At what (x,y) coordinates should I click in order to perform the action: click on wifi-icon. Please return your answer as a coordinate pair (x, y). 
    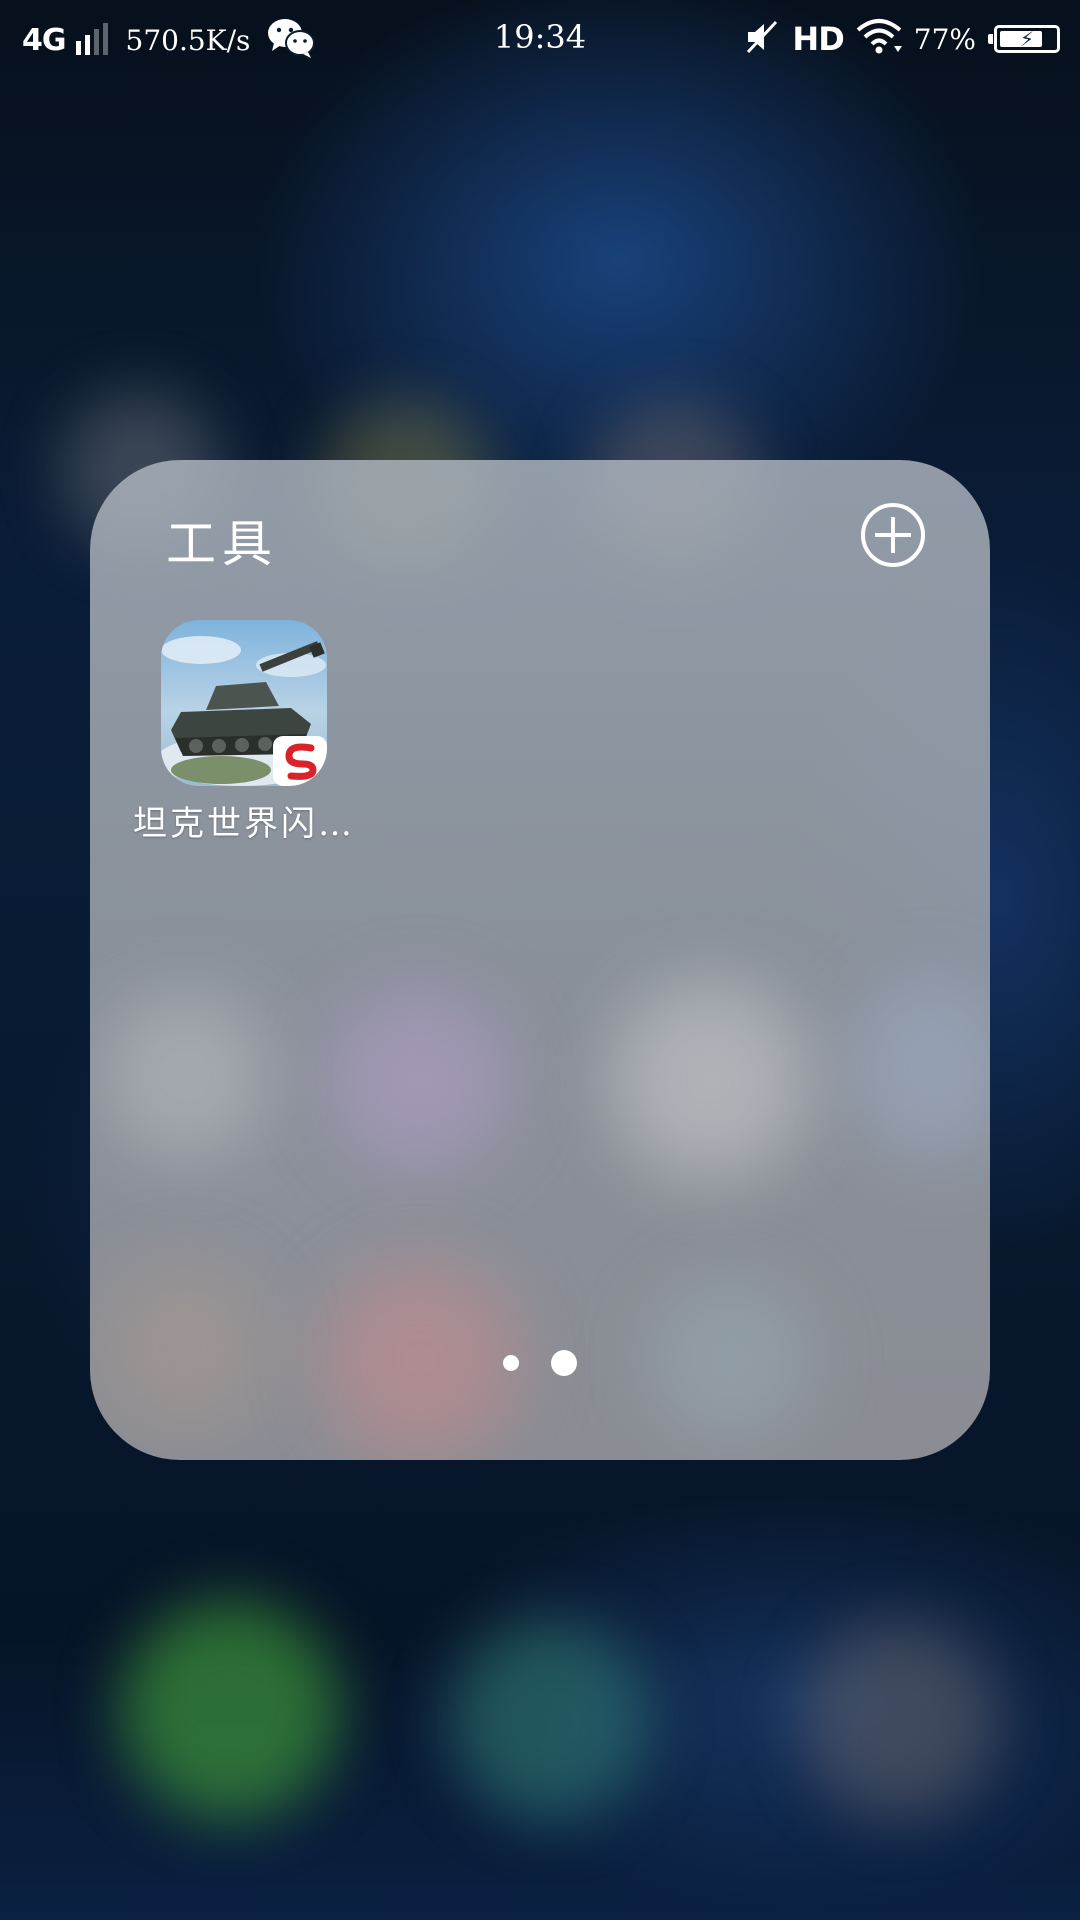
    Looking at the image, I should click on (879, 39).